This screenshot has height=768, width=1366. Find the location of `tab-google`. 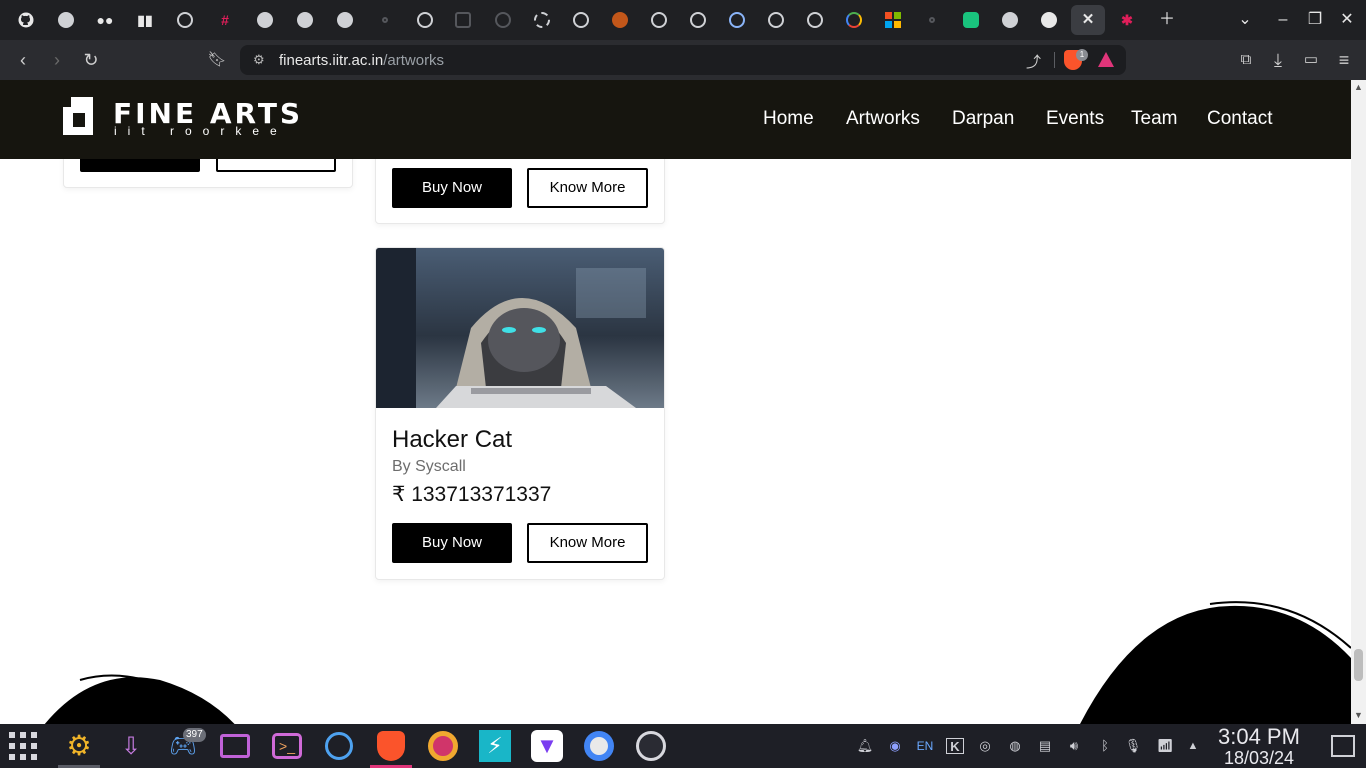

tab-google is located at coordinates (854, 20).